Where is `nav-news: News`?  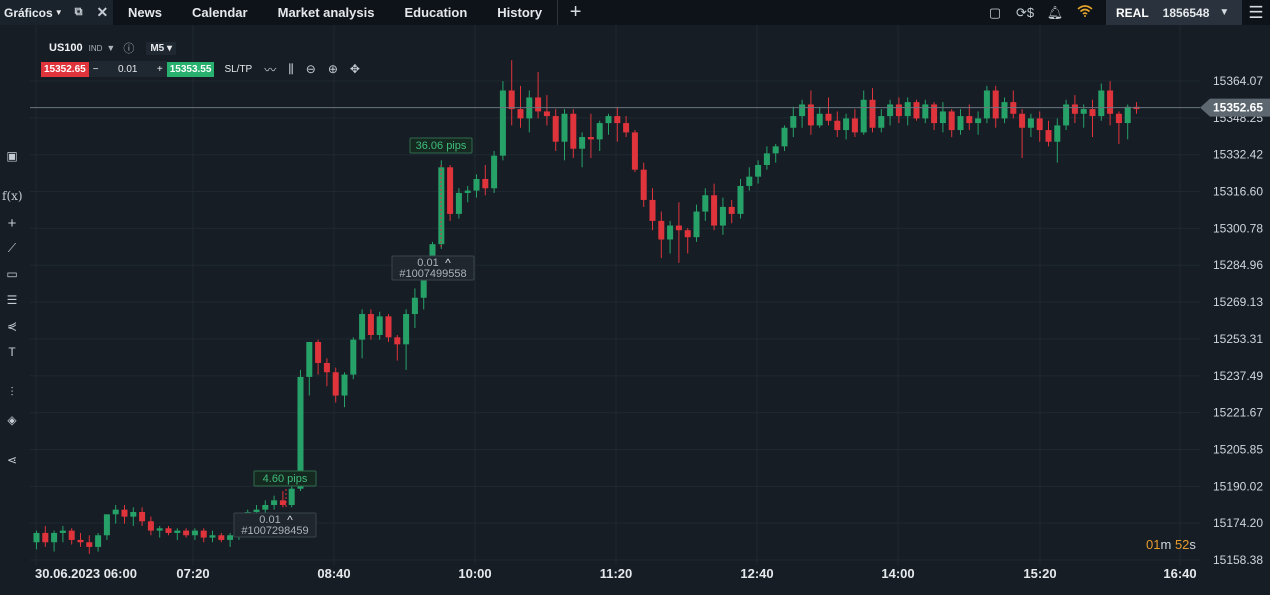 nav-news: News is located at coordinates (145, 12).